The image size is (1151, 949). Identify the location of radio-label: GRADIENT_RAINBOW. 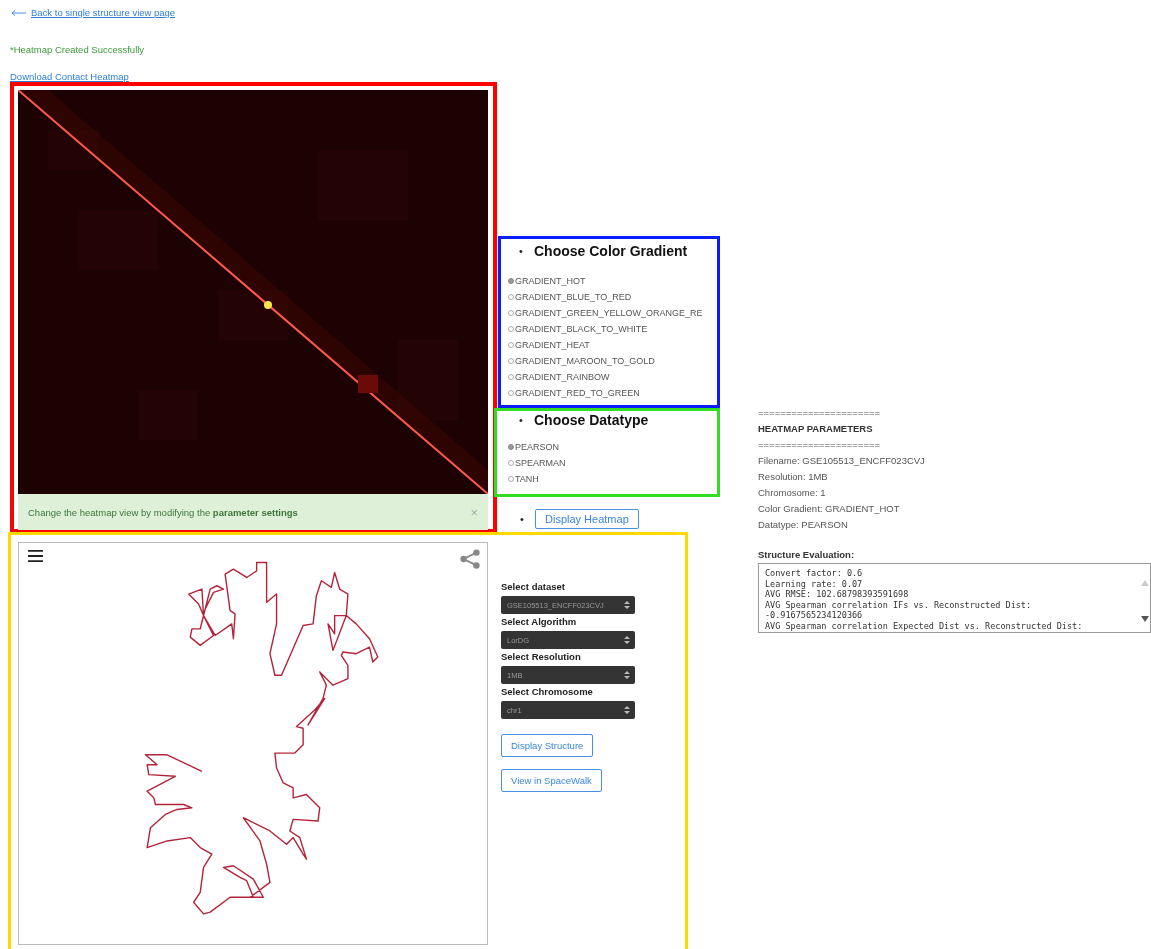
(562, 377).